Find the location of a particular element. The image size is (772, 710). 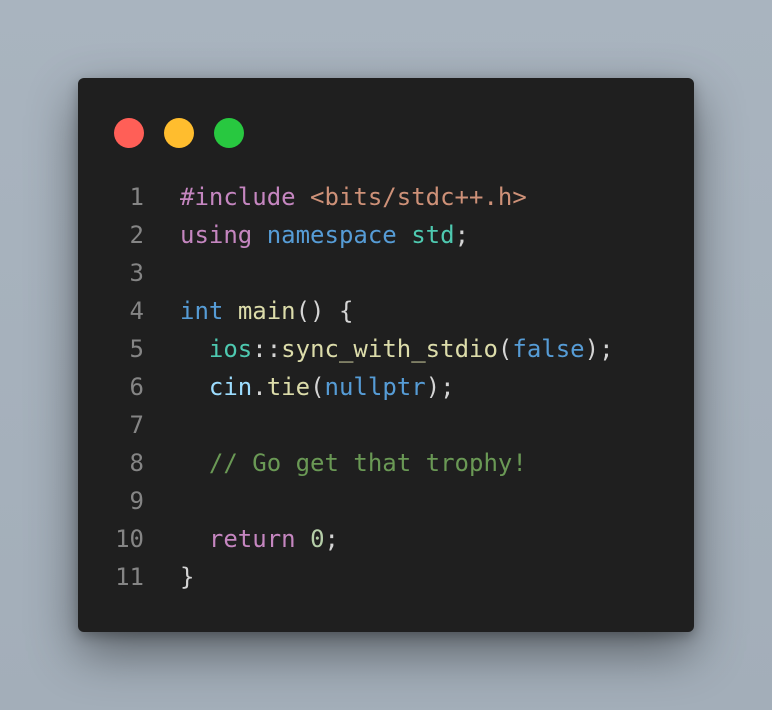

close-dot-icon is located at coordinates (129, 133).